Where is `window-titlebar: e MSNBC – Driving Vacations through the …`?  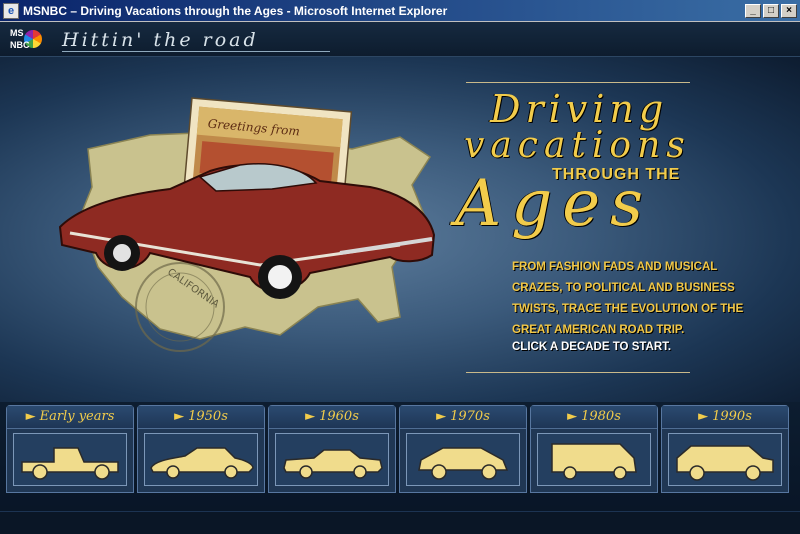
window-titlebar: e MSNBC – Driving Vacations through the … is located at coordinates (400, 11).